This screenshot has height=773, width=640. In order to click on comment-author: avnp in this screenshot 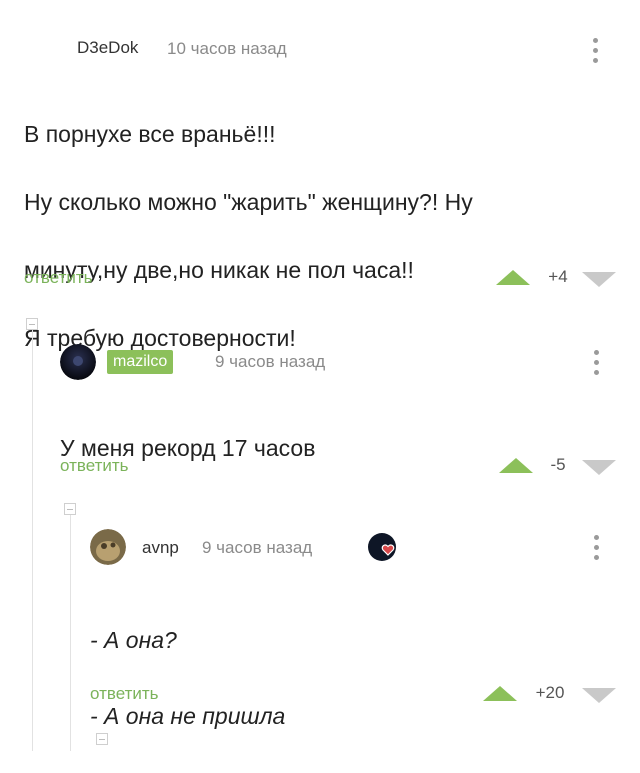, I will do `click(160, 548)`.